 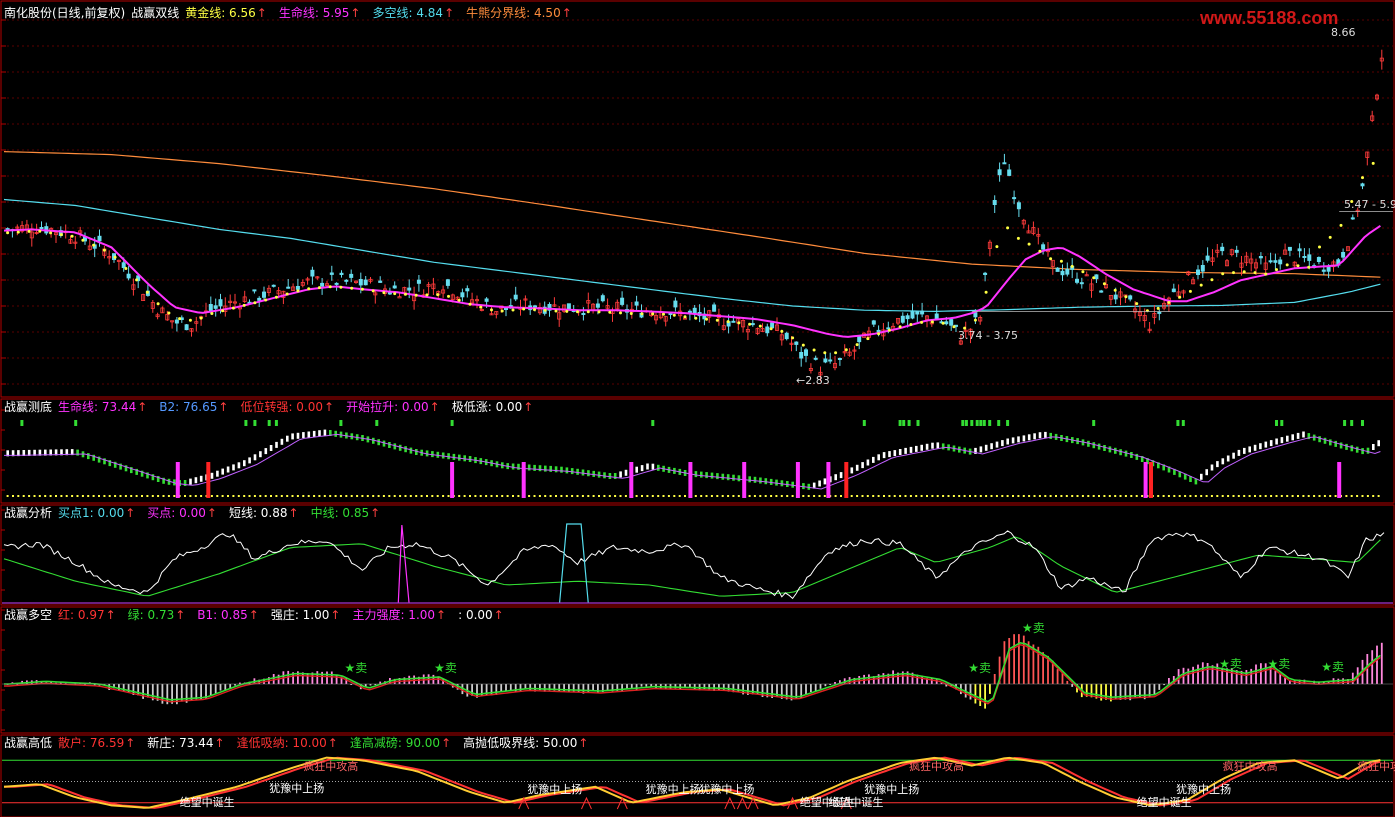 I want to click on series-多空线, so click(x=692, y=255).